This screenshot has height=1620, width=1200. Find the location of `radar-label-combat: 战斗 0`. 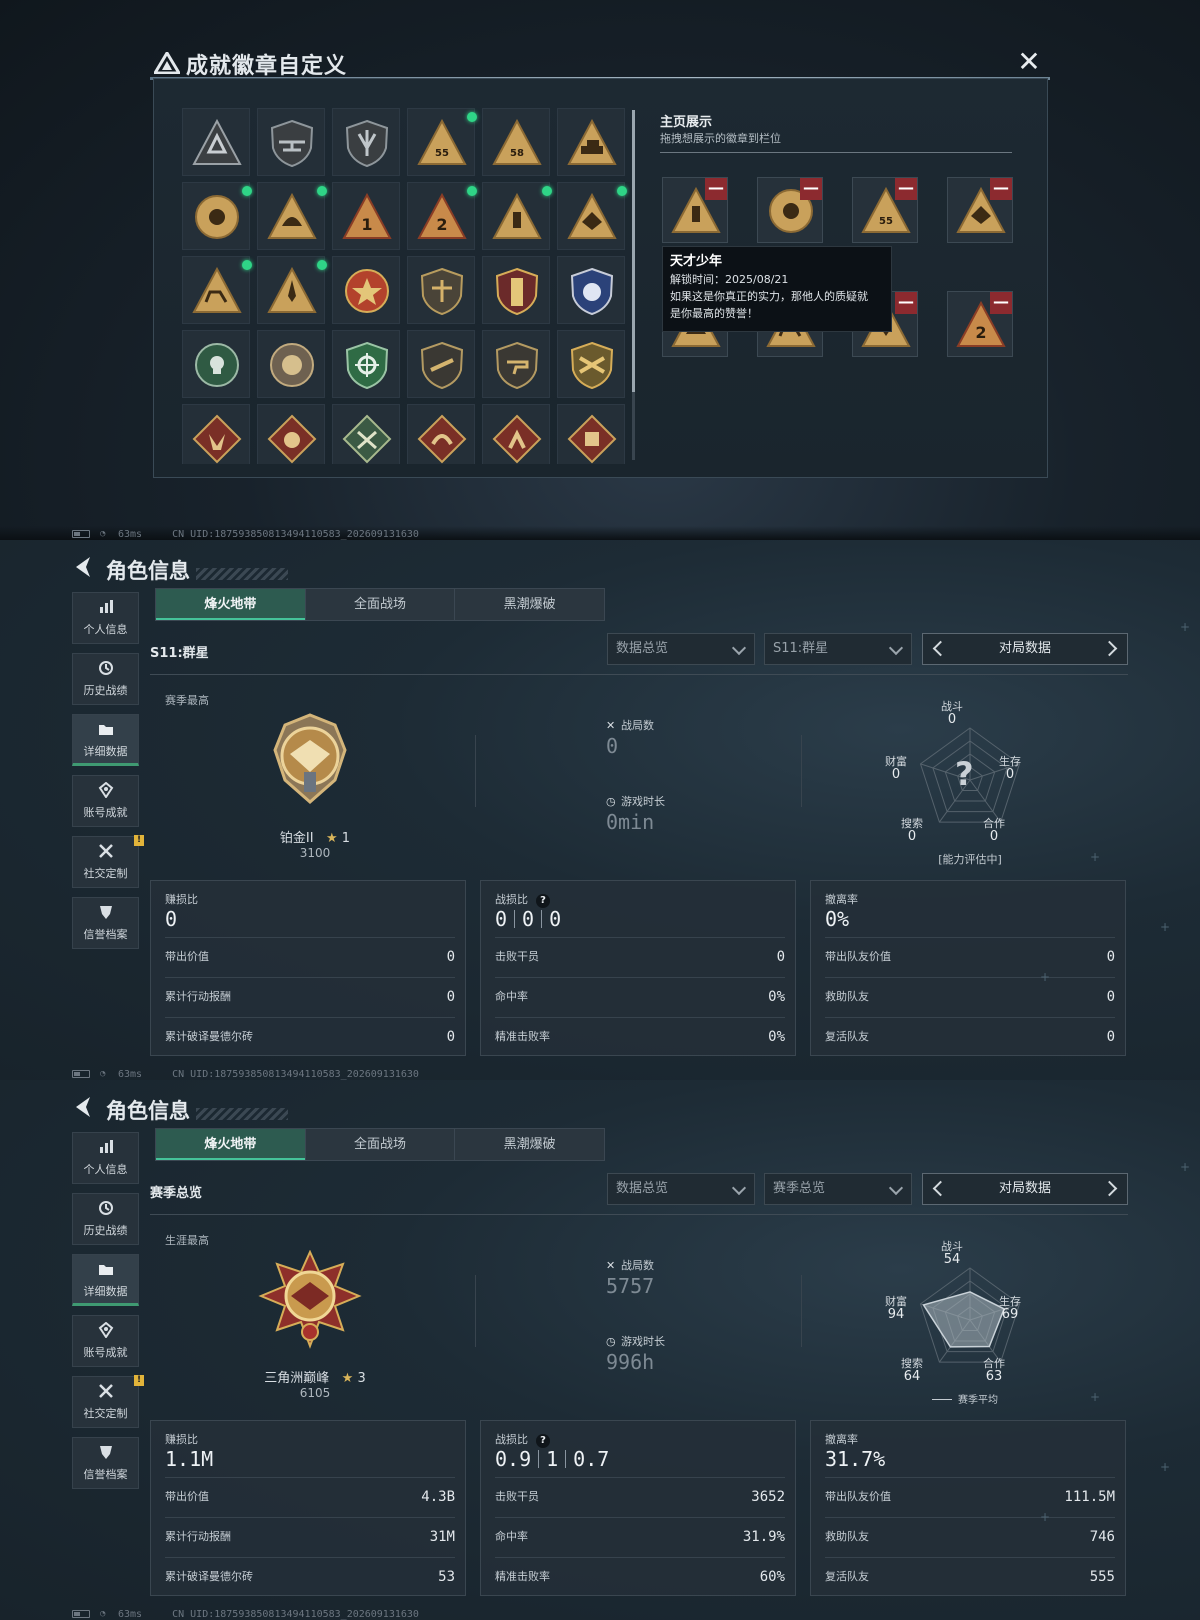

radar-label-combat: 战斗 0 is located at coordinates (952, 713).